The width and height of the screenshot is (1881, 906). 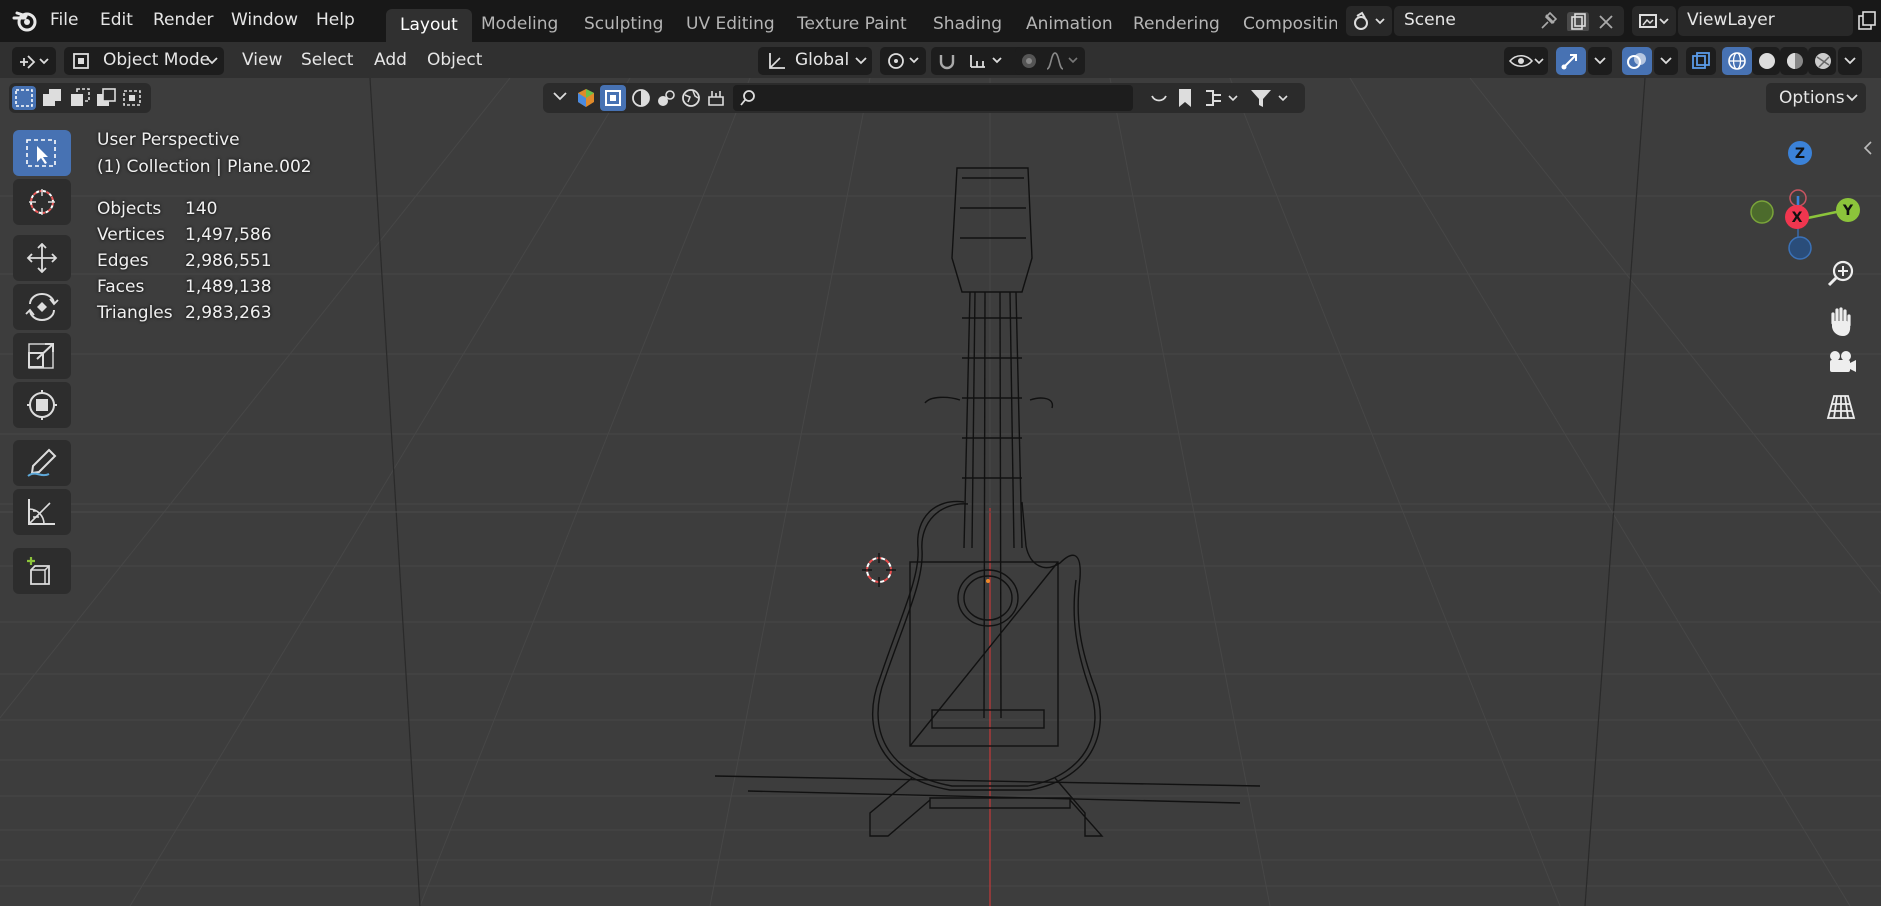 I want to click on shading-solid-button, so click(x=1766, y=61).